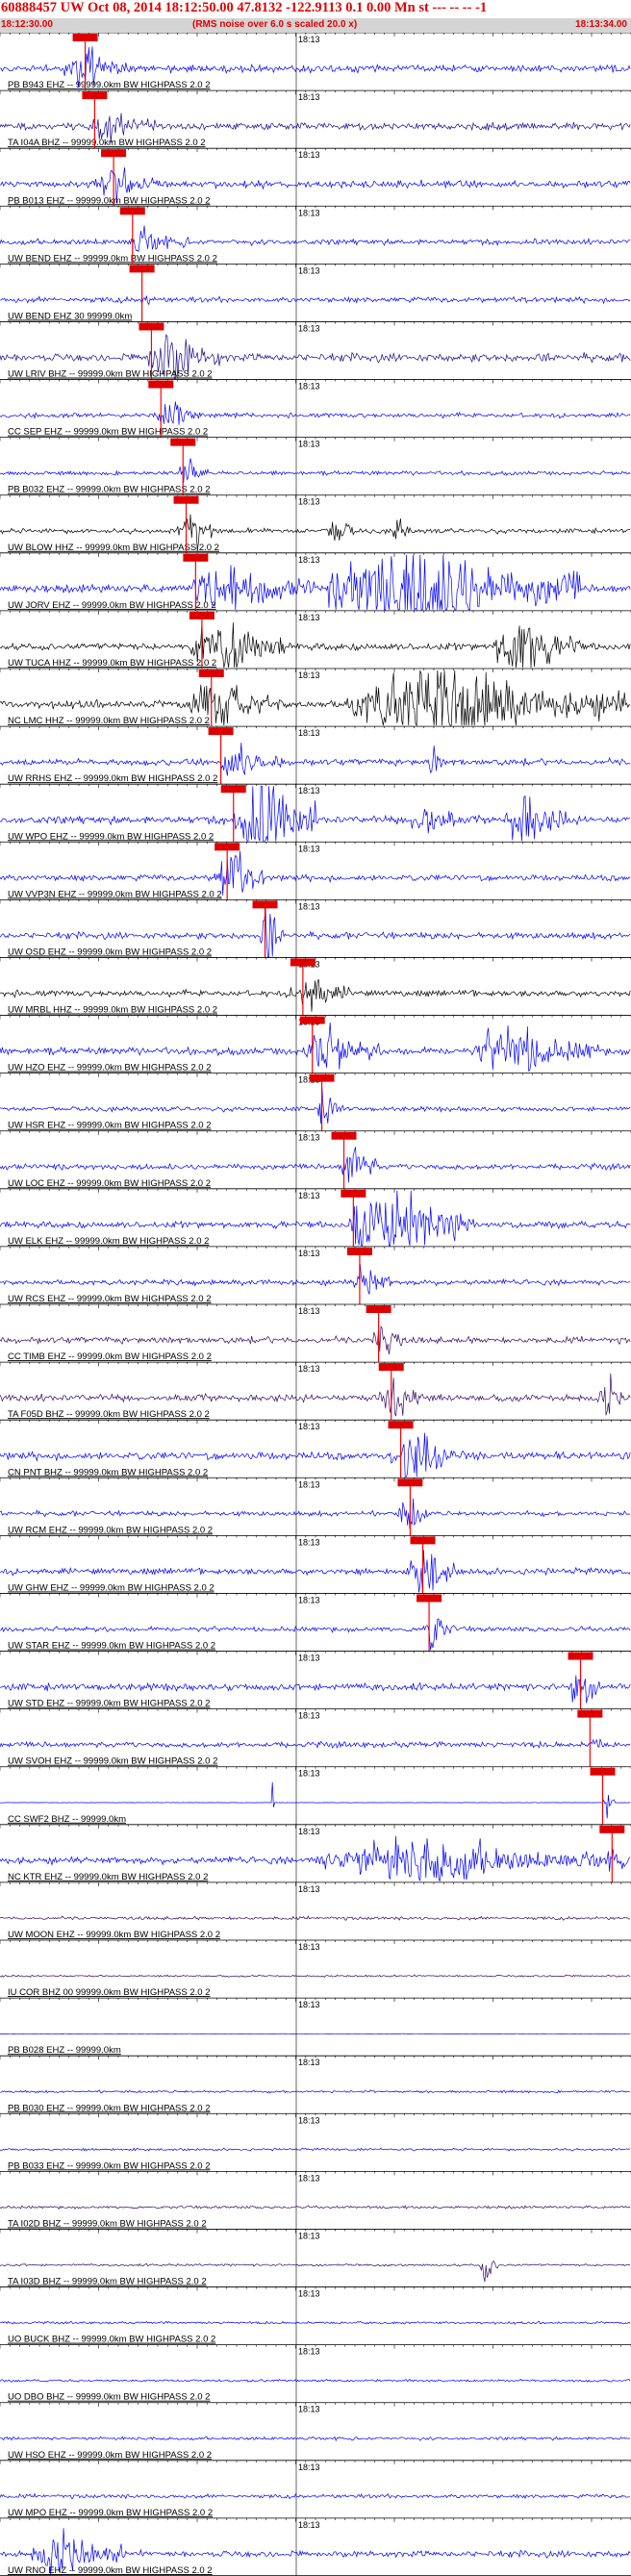 This screenshot has width=631, height=2576. What do you see at coordinates (275, 25) in the screenshot?
I see `rms-note: (RMS noise over 6.0 s scaled 20.0 x)` at bounding box center [275, 25].